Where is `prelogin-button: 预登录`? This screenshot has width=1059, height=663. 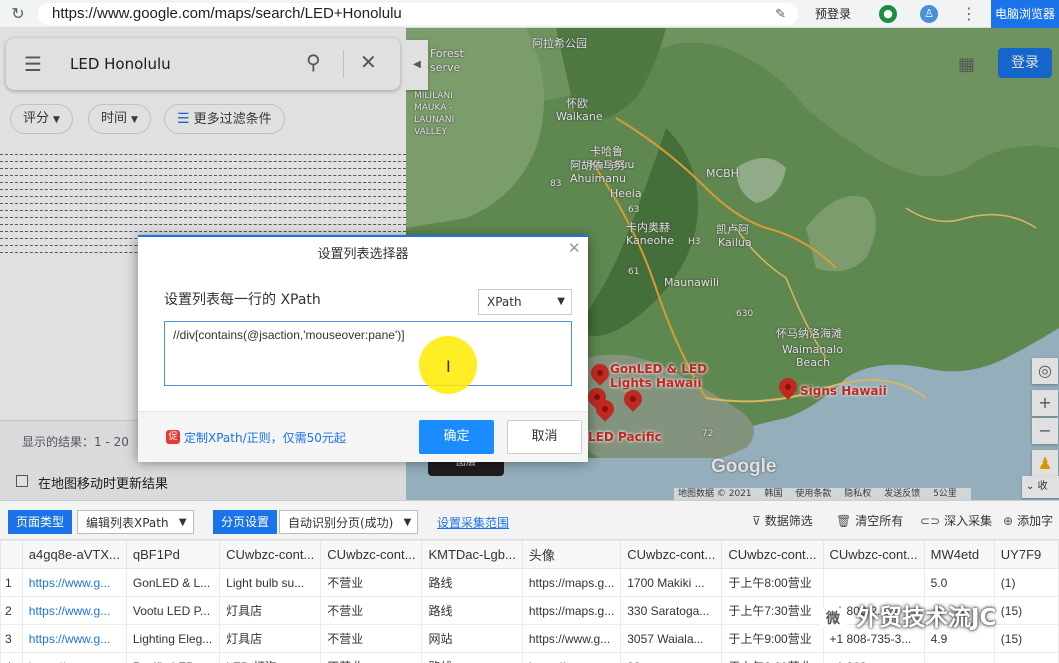
prelogin-button: 预登录 is located at coordinates (833, 13).